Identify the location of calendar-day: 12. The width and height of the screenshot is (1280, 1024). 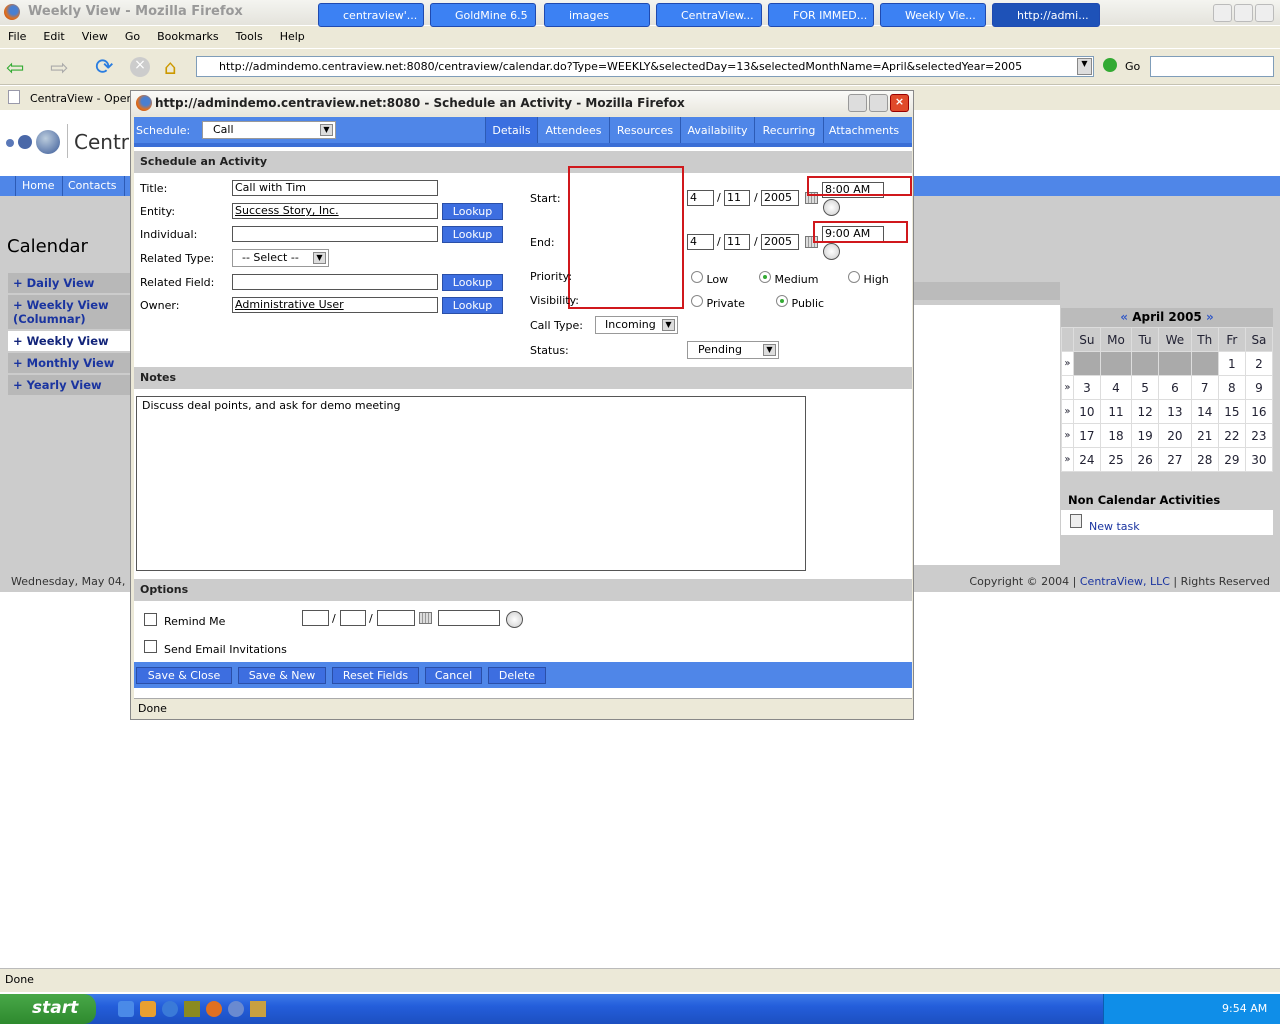
(1145, 411).